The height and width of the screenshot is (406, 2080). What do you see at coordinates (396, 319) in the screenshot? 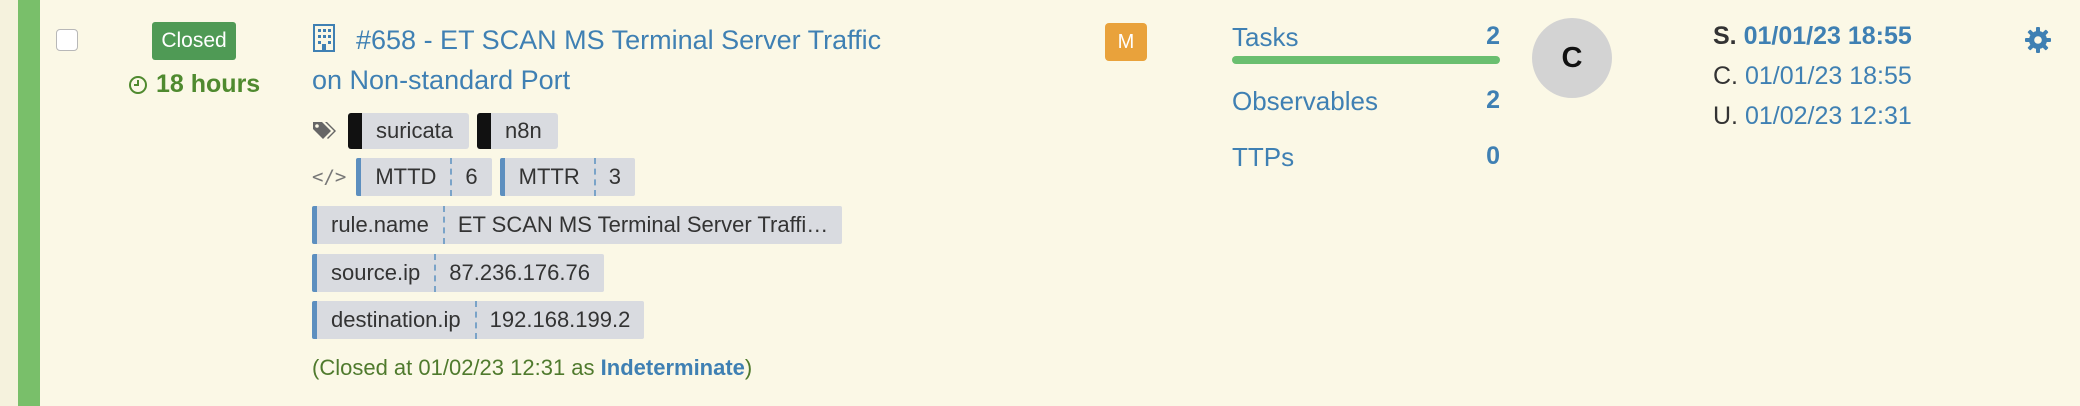
I see `field-key: destination.ip` at bounding box center [396, 319].